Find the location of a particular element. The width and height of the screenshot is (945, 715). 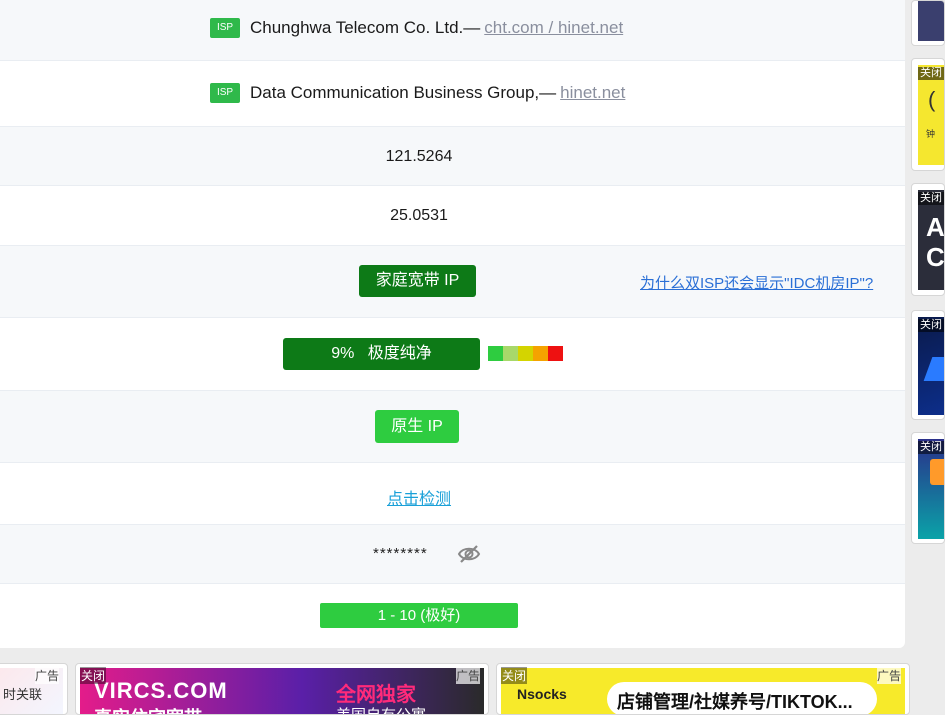

bottom-ad-card: VIRCS.COM 全网独家 真实住宅宽带 美国自有公寓 关闭 广告 is located at coordinates (282, 689).